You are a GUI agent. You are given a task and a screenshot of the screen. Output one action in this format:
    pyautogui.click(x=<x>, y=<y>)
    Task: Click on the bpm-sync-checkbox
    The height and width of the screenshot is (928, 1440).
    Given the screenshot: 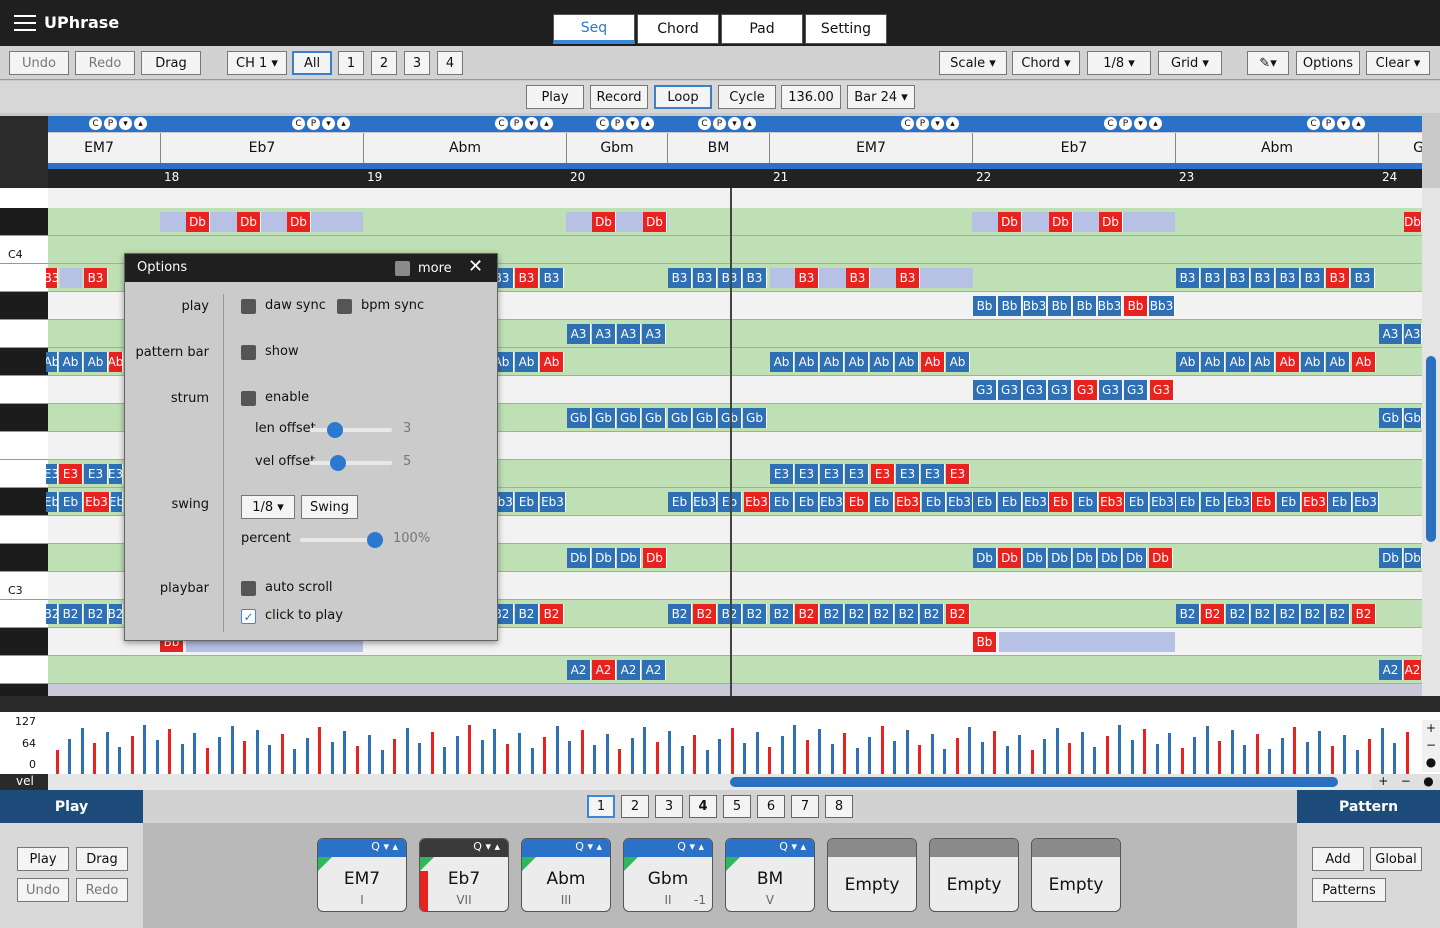 What is the action you would take?
    pyautogui.click(x=344, y=306)
    